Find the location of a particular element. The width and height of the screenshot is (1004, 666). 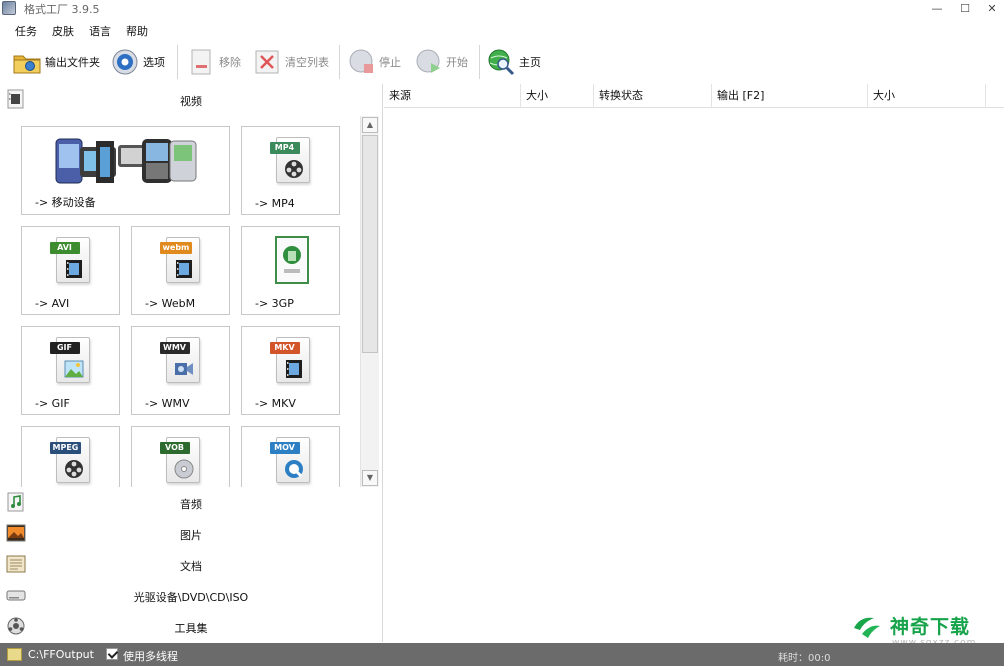

multithread-checkbox is located at coordinates (112, 654).